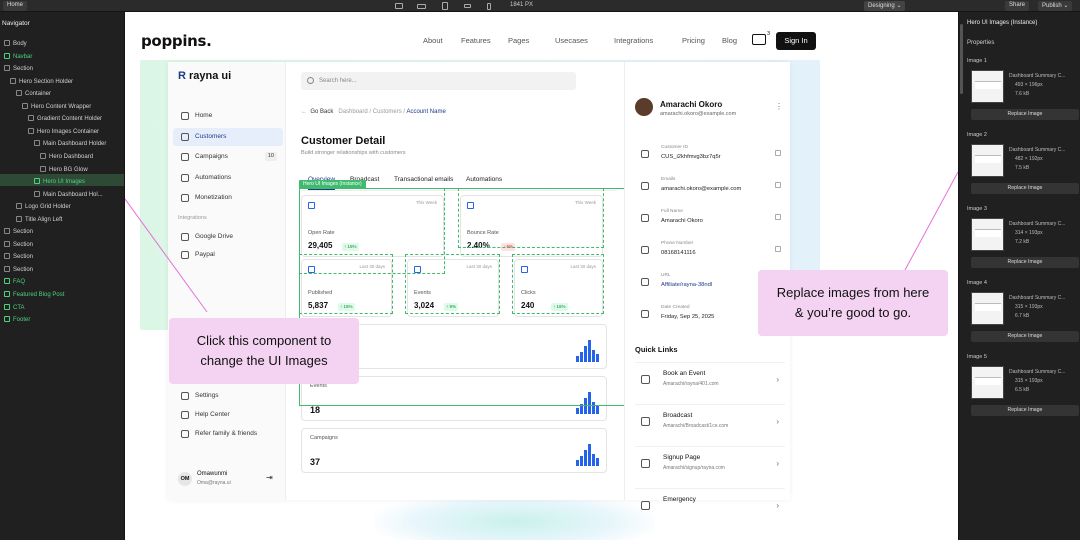 The width and height of the screenshot is (1080, 540). I want to click on nav-link-0: About, so click(433, 40).